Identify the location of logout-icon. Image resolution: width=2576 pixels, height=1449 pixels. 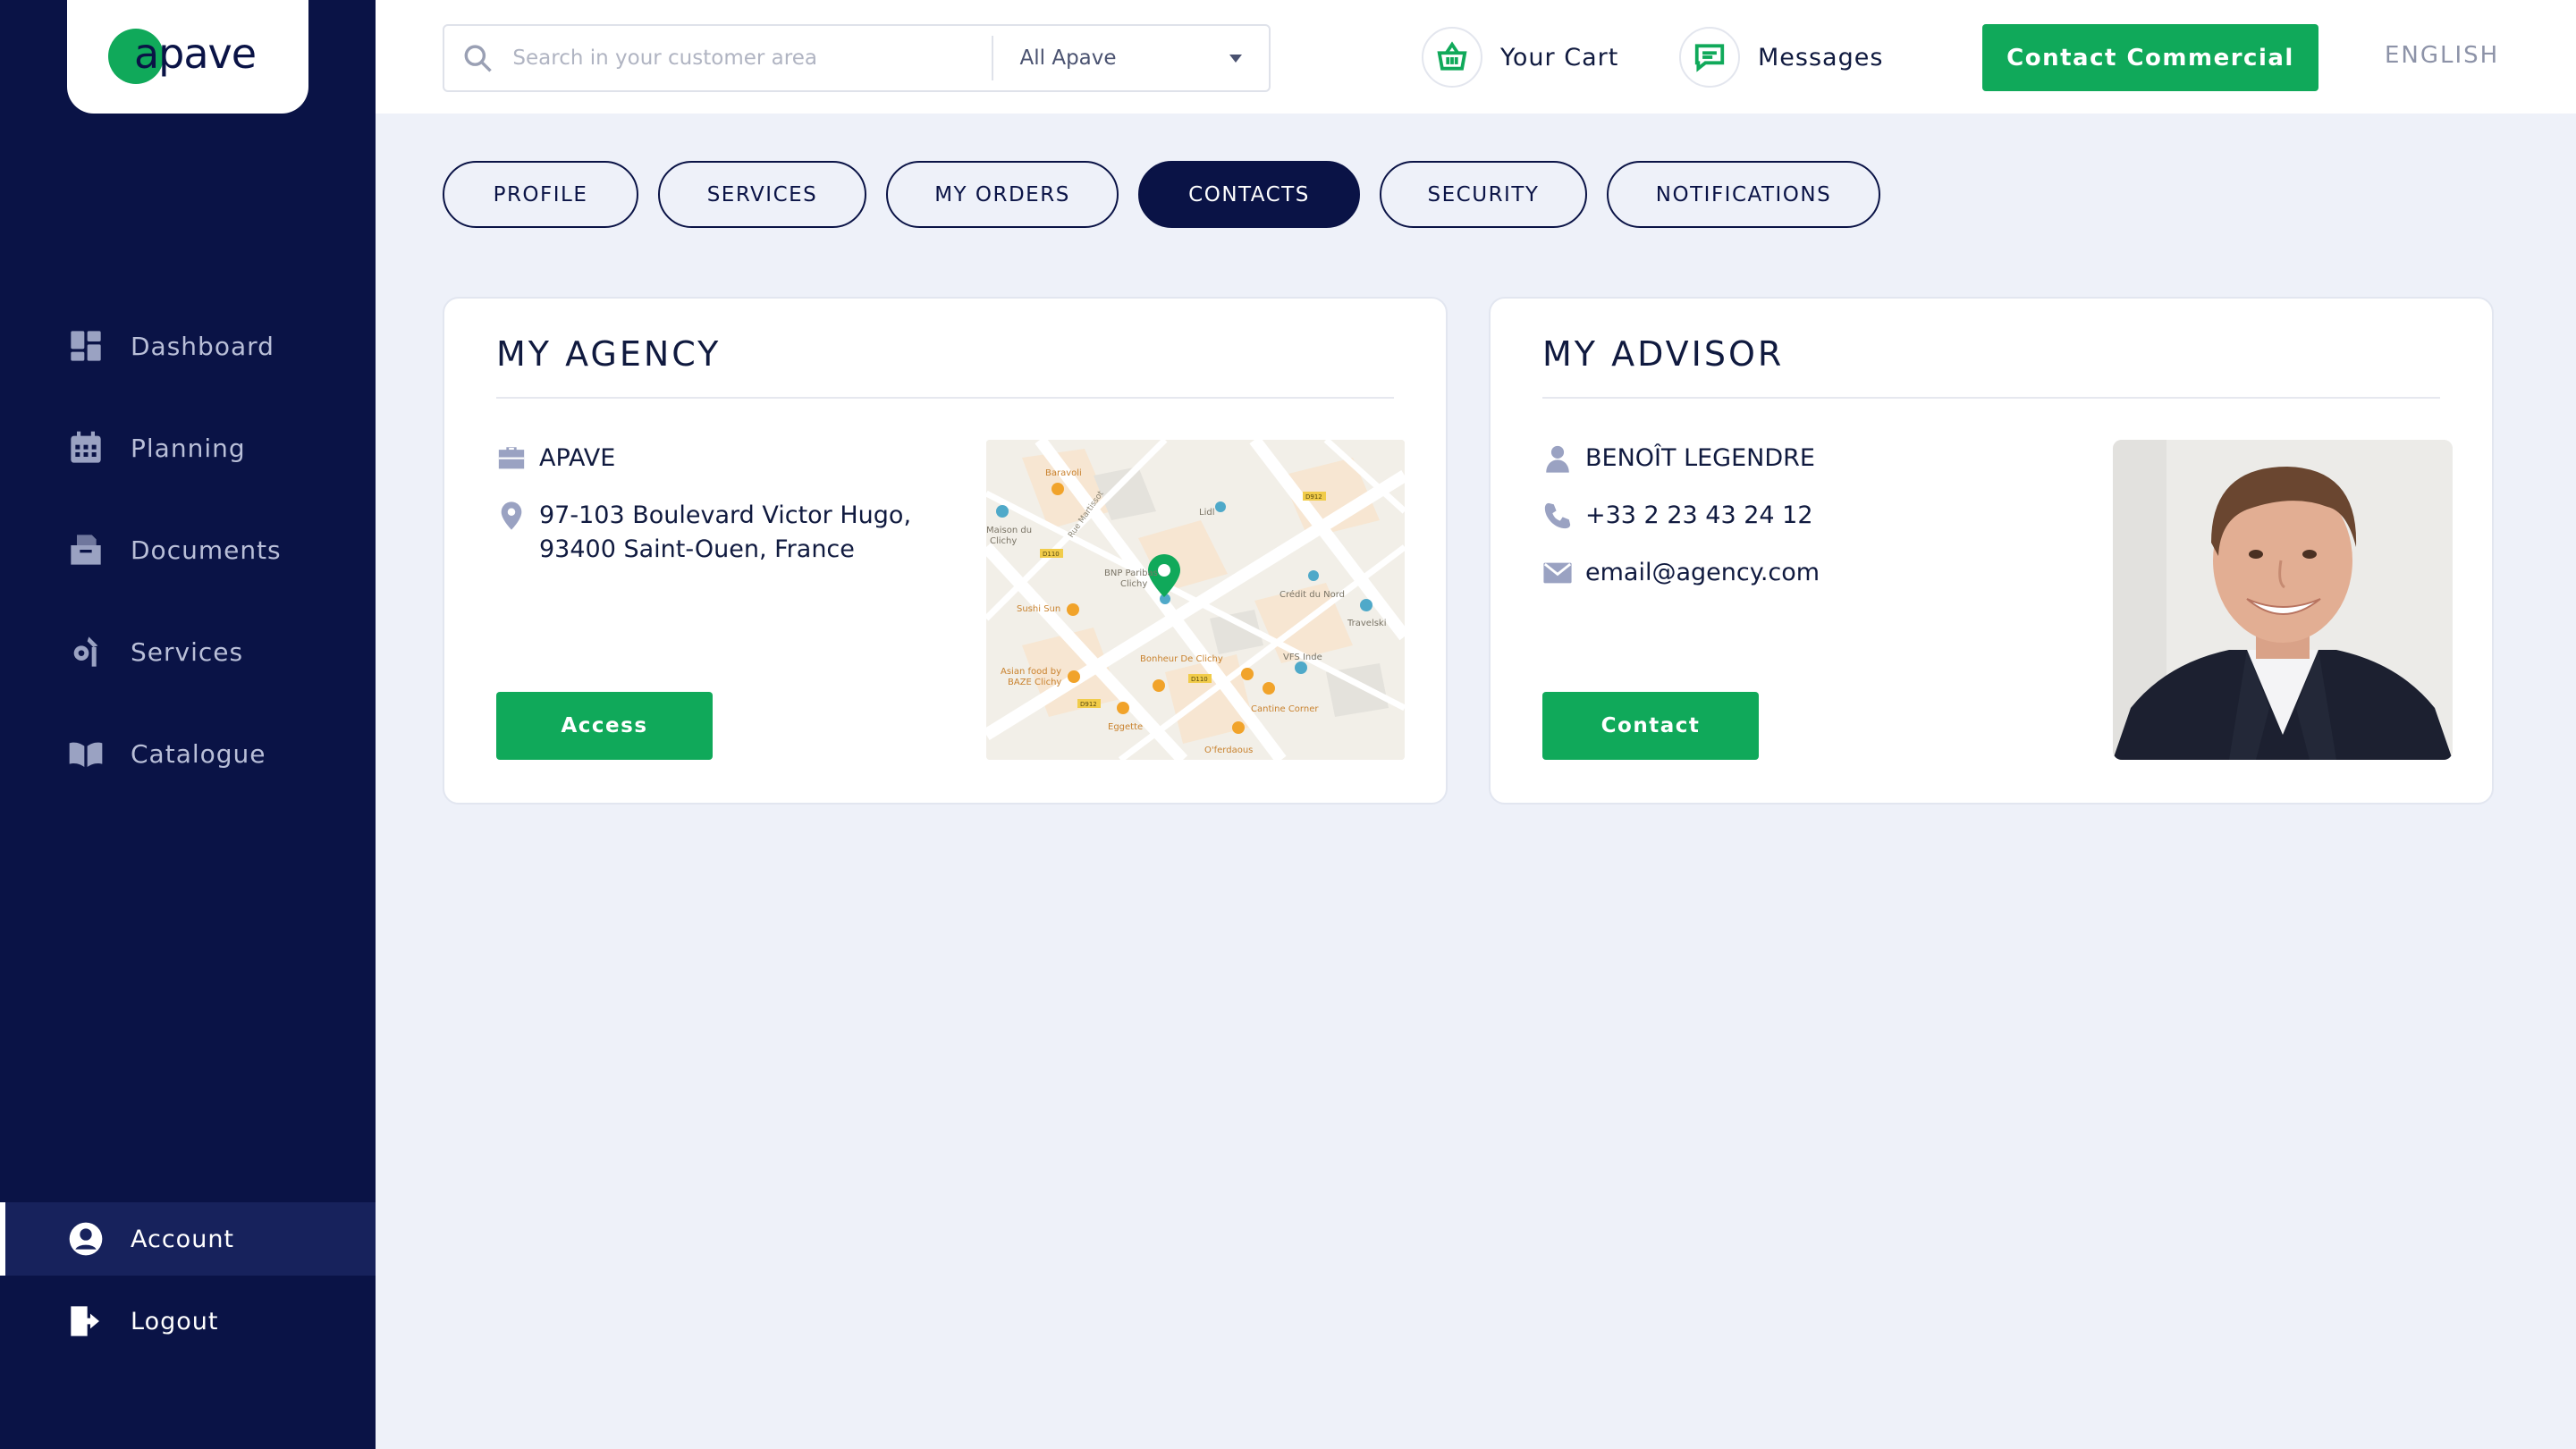
(85, 1321).